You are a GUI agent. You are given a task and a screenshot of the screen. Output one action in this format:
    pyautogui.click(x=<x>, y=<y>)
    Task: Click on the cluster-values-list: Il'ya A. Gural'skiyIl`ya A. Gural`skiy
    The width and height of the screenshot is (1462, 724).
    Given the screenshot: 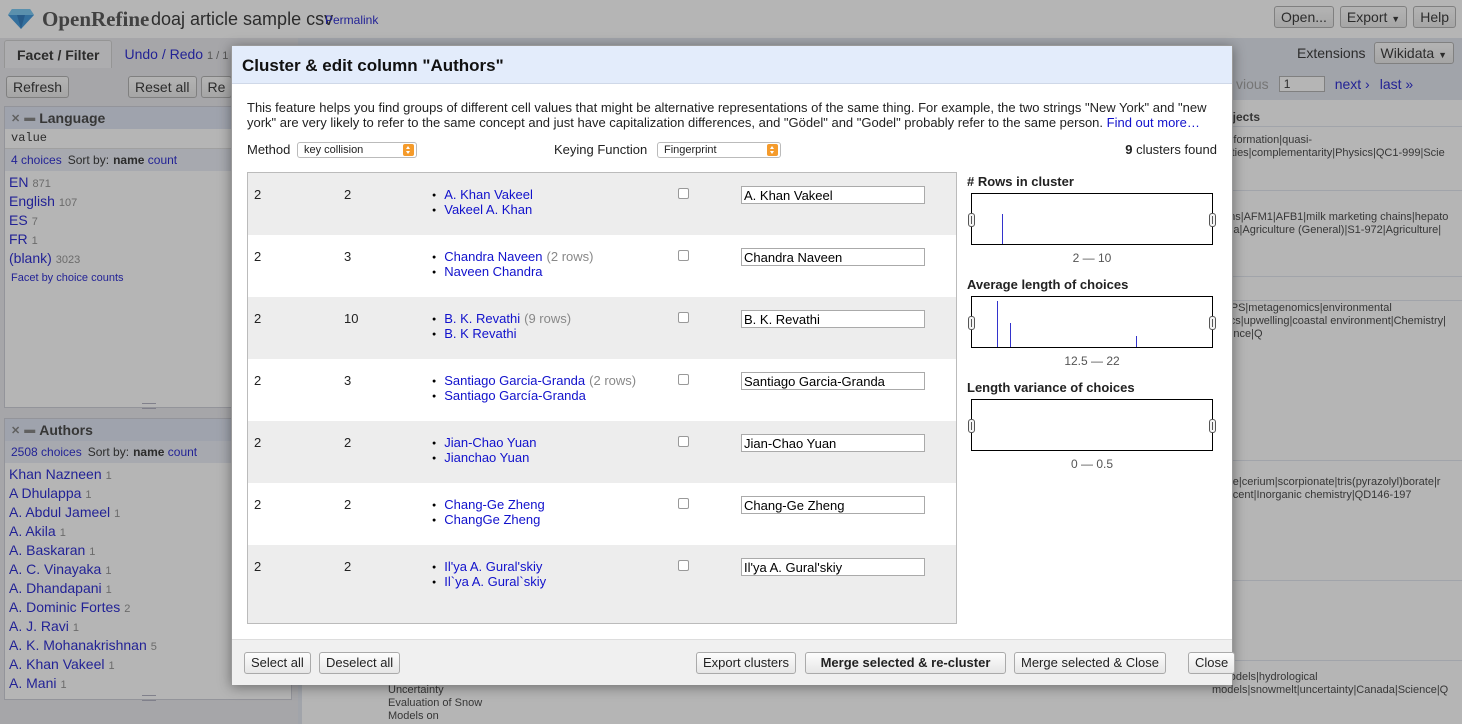 What is the action you would take?
    pyautogui.click(x=489, y=574)
    